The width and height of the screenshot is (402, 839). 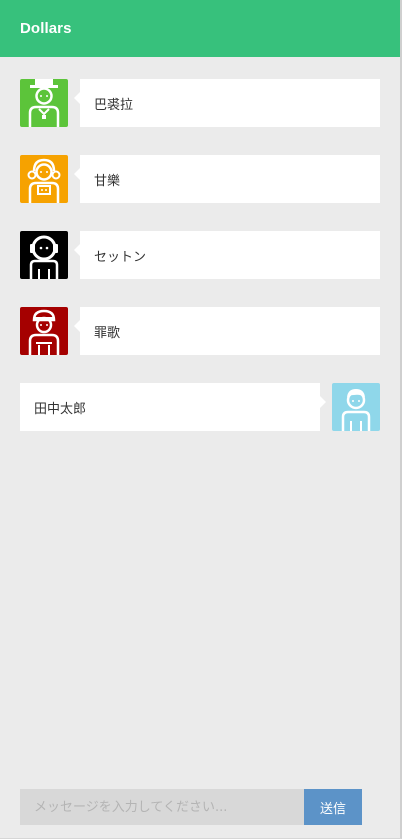 What do you see at coordinates (162, 807) in the screenshot?
I see `message-input` at bounding box center [162, 807].